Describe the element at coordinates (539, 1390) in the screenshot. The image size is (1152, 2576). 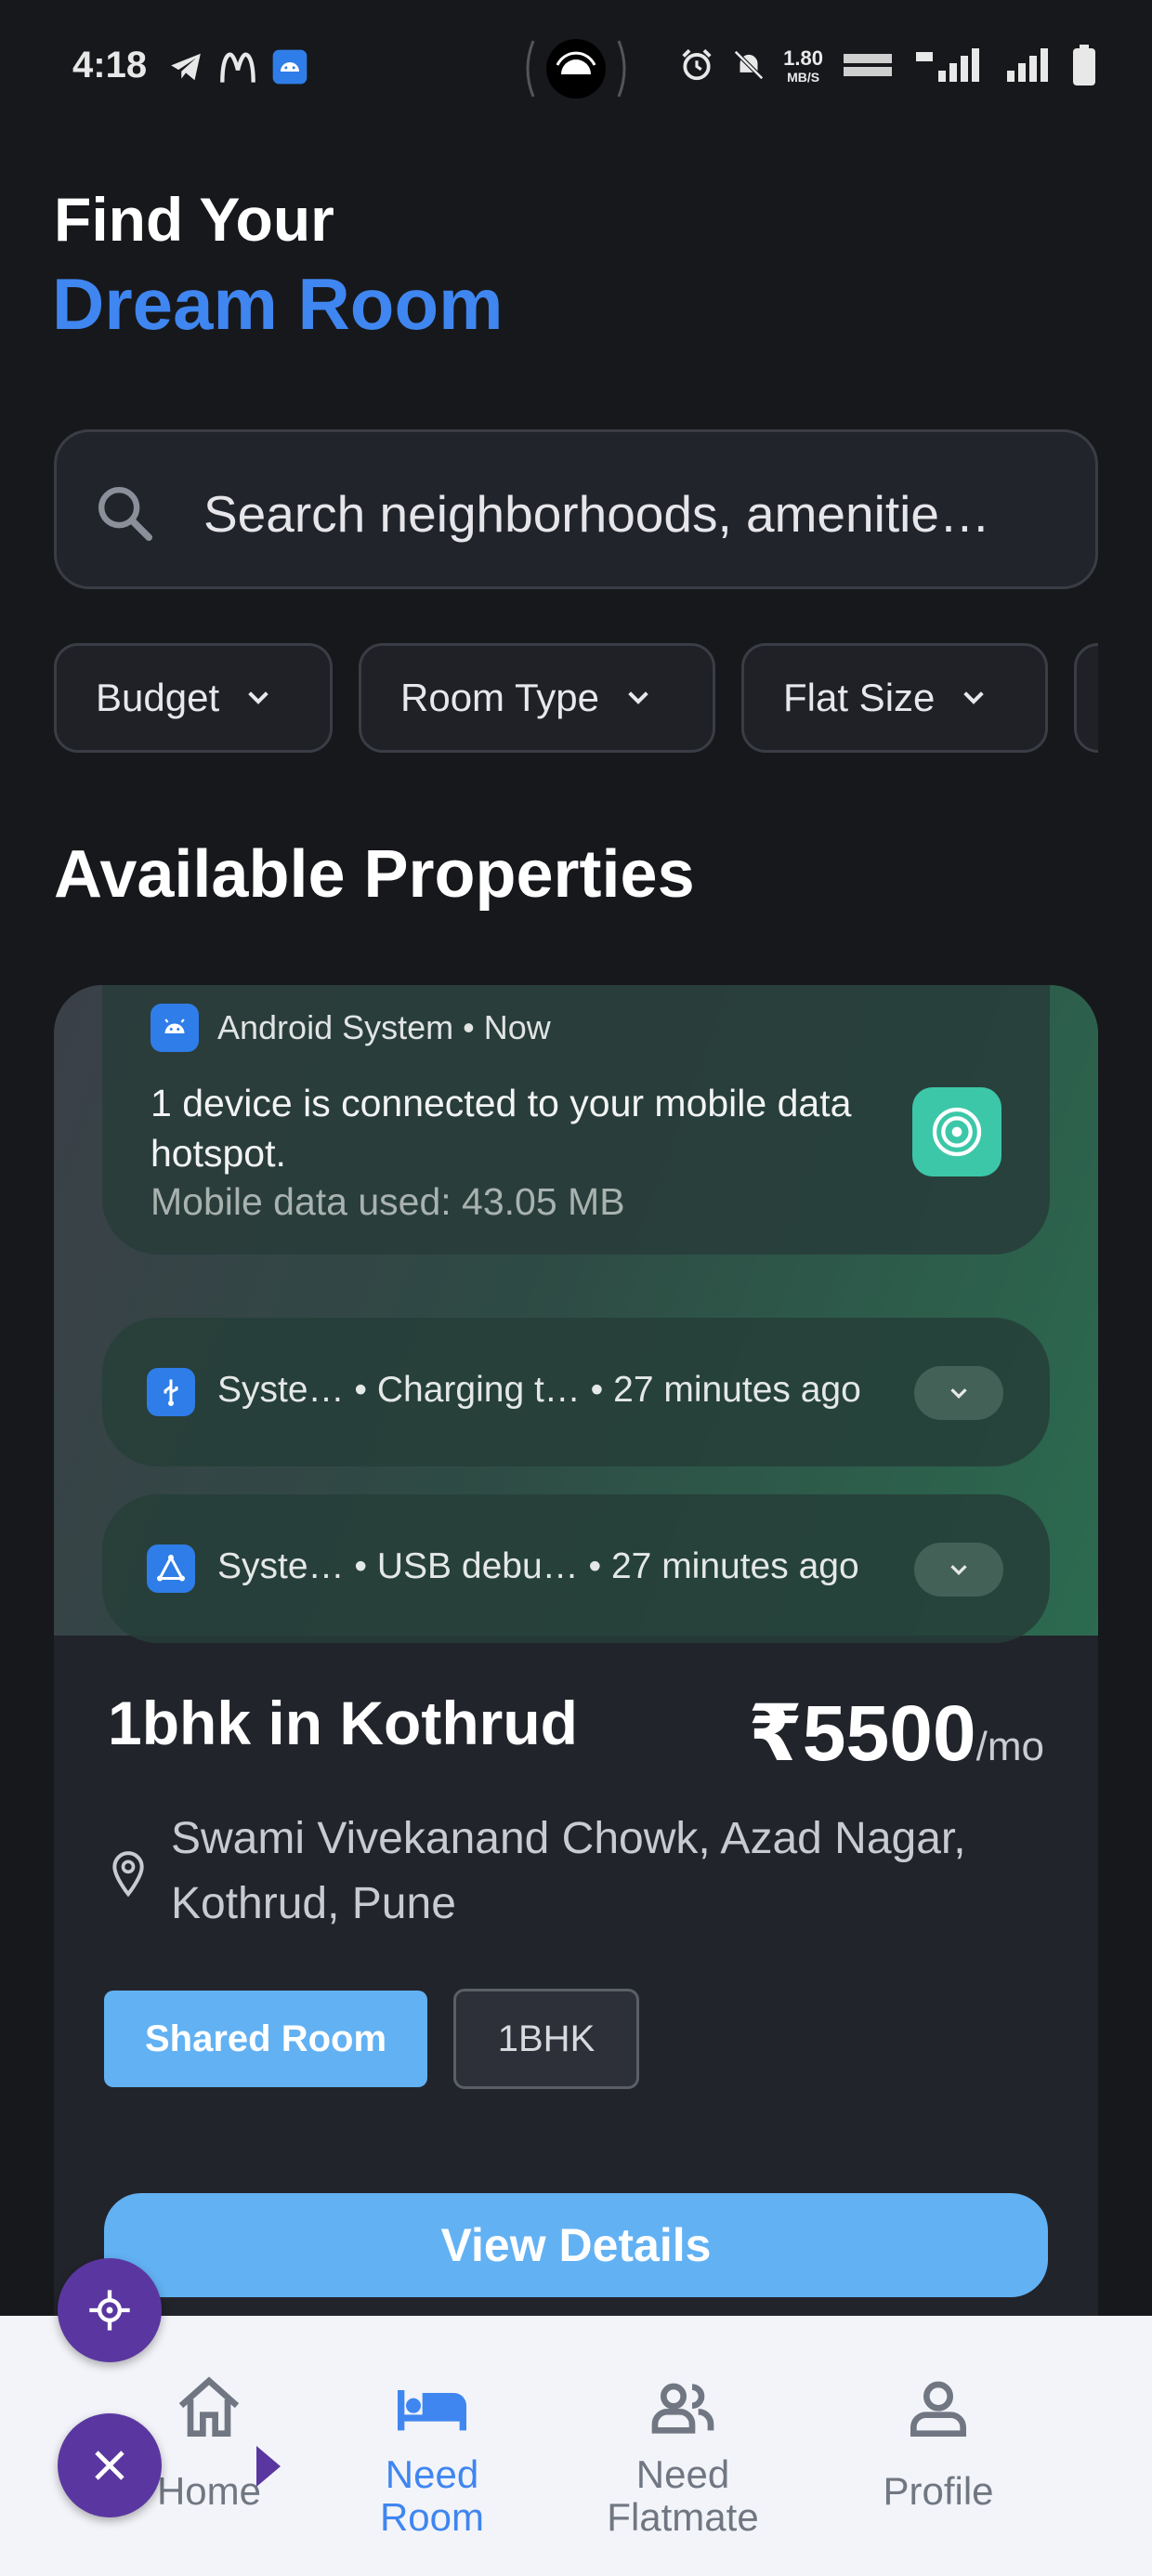
I see `notification-charging-text: Syste… • Charging t… • 27 minutes ago` at that location.